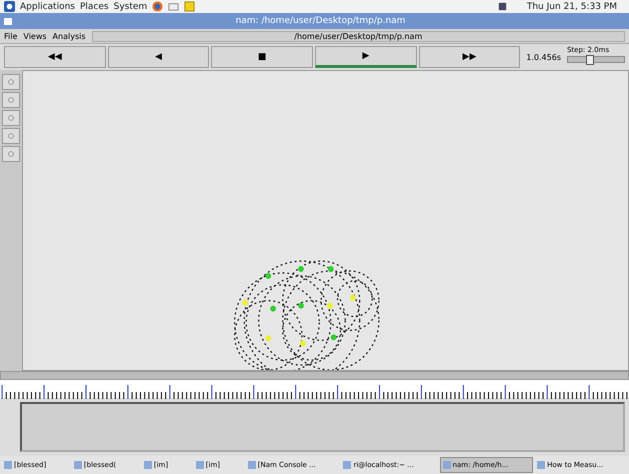  I want to click on playback-button: ▶, so click(365, 57).